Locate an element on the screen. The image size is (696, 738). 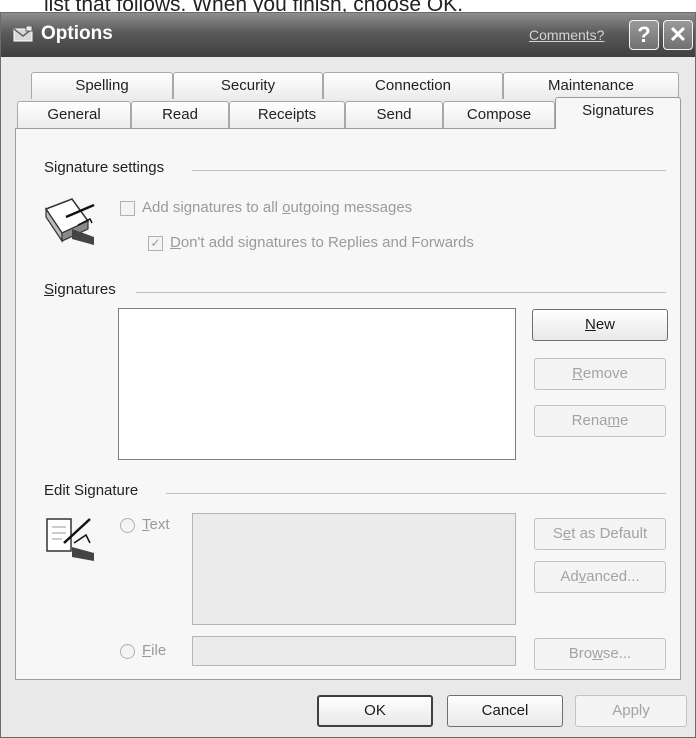
close-button: ✕ is located at coordinates (678, 35).